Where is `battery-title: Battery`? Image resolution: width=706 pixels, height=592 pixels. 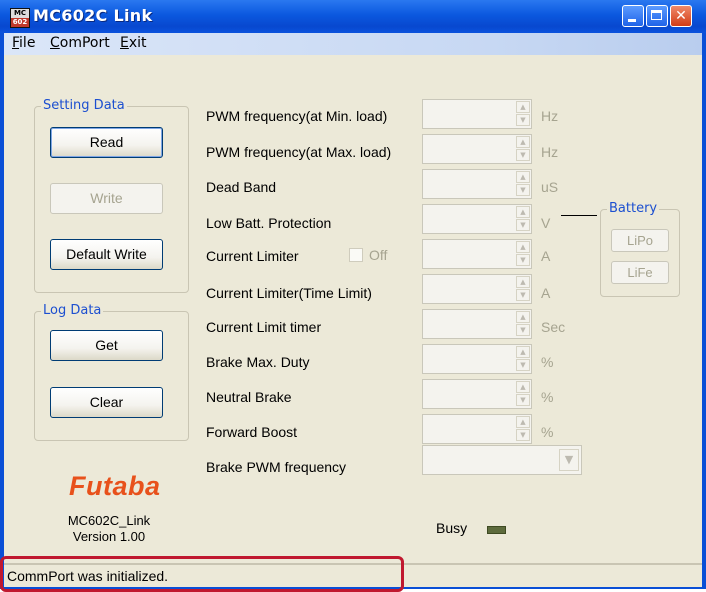 battery-title: Battery is located at coordinates (633, 208).